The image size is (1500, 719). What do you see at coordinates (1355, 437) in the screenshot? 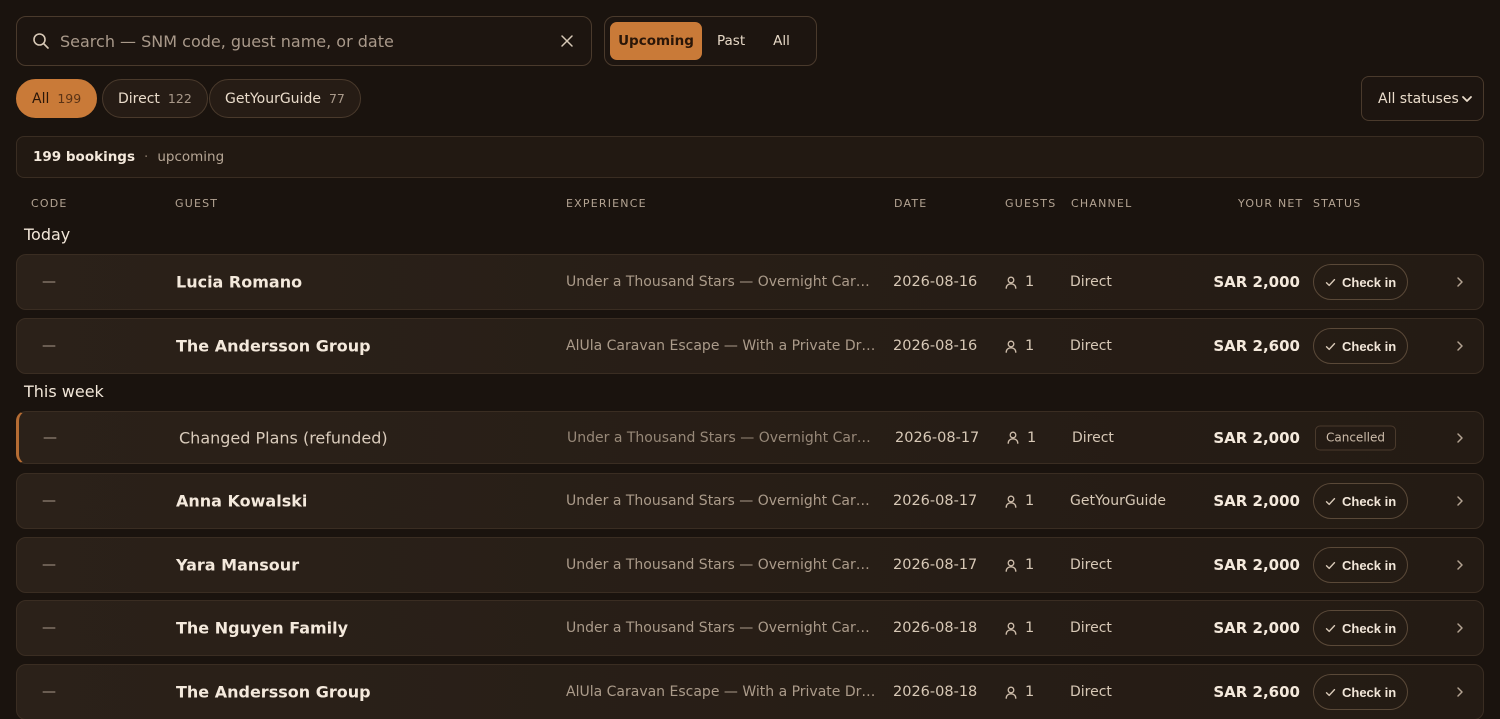
I see `status-cell: Cancelled` at bounding box center [1355, 437].